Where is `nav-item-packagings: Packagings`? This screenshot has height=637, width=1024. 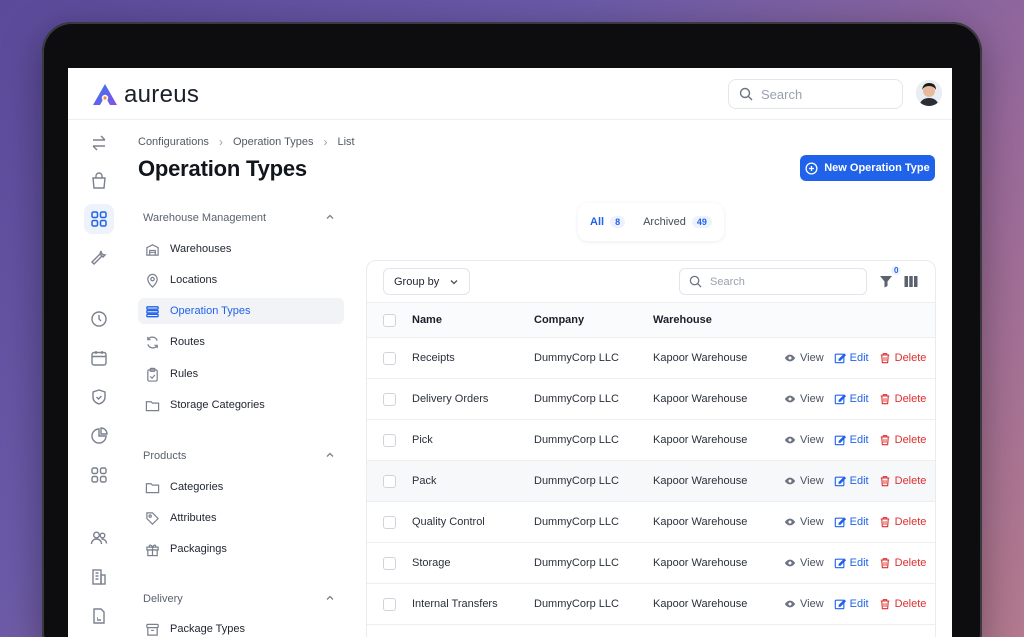
nav-item-packagings: Packagings is located at coordinates (241, 549).